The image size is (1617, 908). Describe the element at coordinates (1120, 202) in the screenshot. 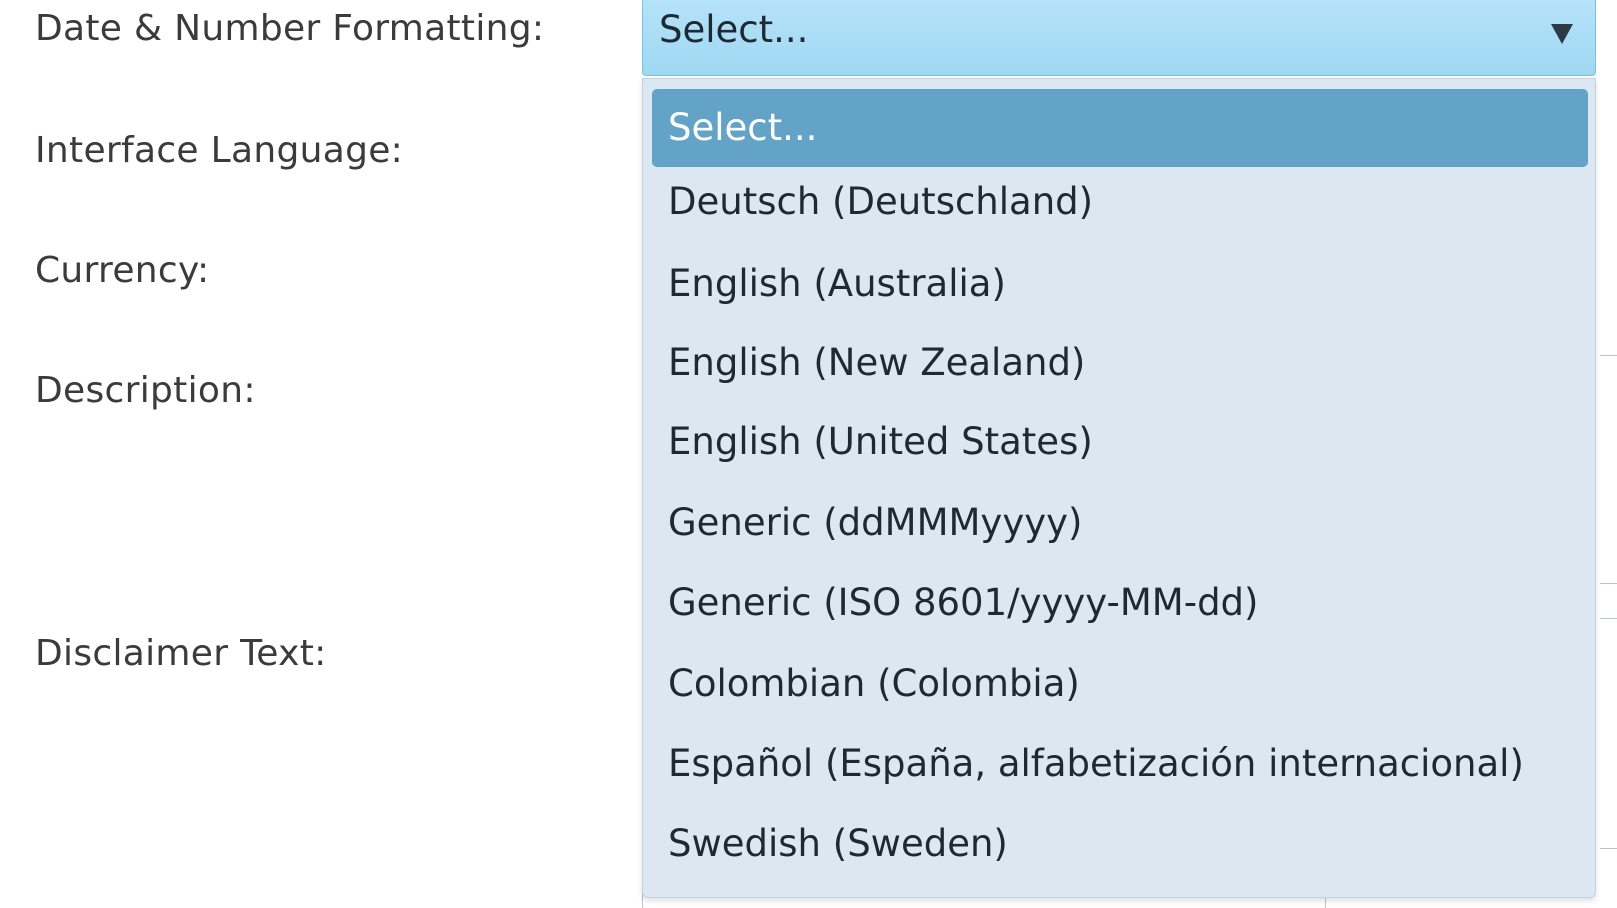

I see `dropdown-option-deutsch-deutschland: Deutsch (Deutschland)` at that location.